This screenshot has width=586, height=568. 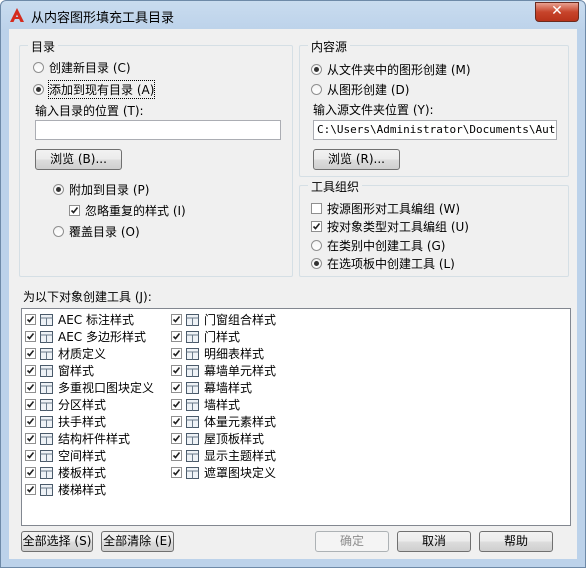 What do you see at coordinates (383, 263) in the screenshot?
I see `create-in-palette-radio: 在选项板中创建工具 (L)` at bounding box center [383, 263].